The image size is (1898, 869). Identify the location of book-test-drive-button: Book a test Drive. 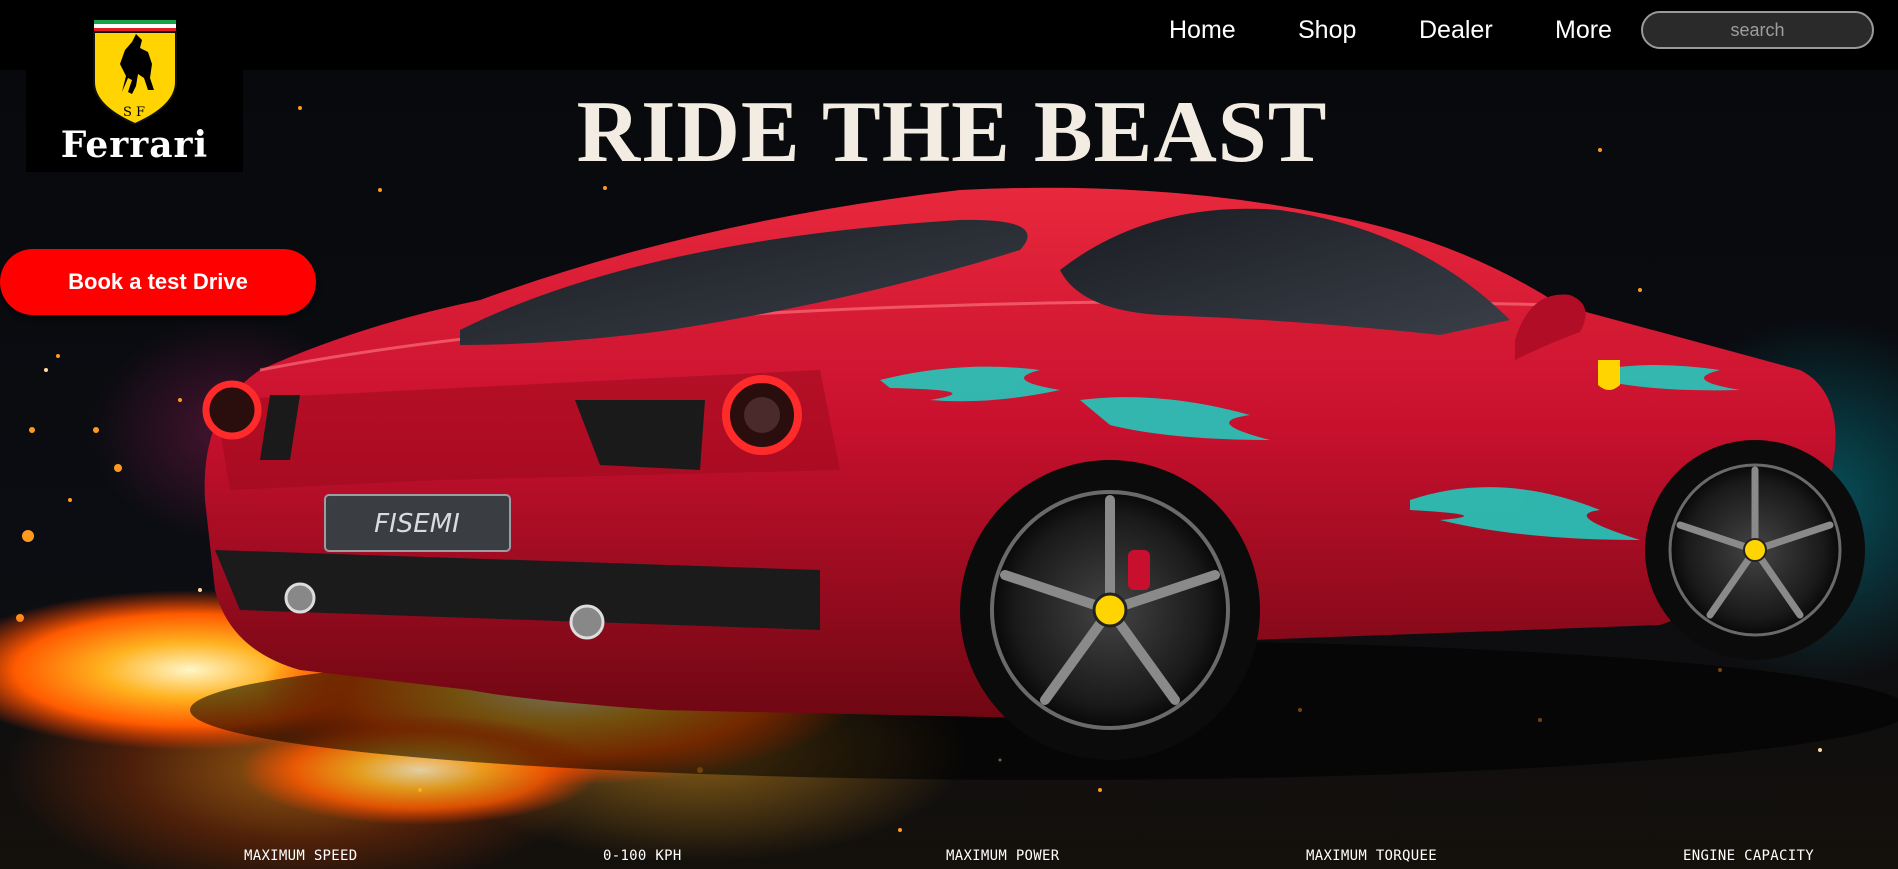
(158, 282).